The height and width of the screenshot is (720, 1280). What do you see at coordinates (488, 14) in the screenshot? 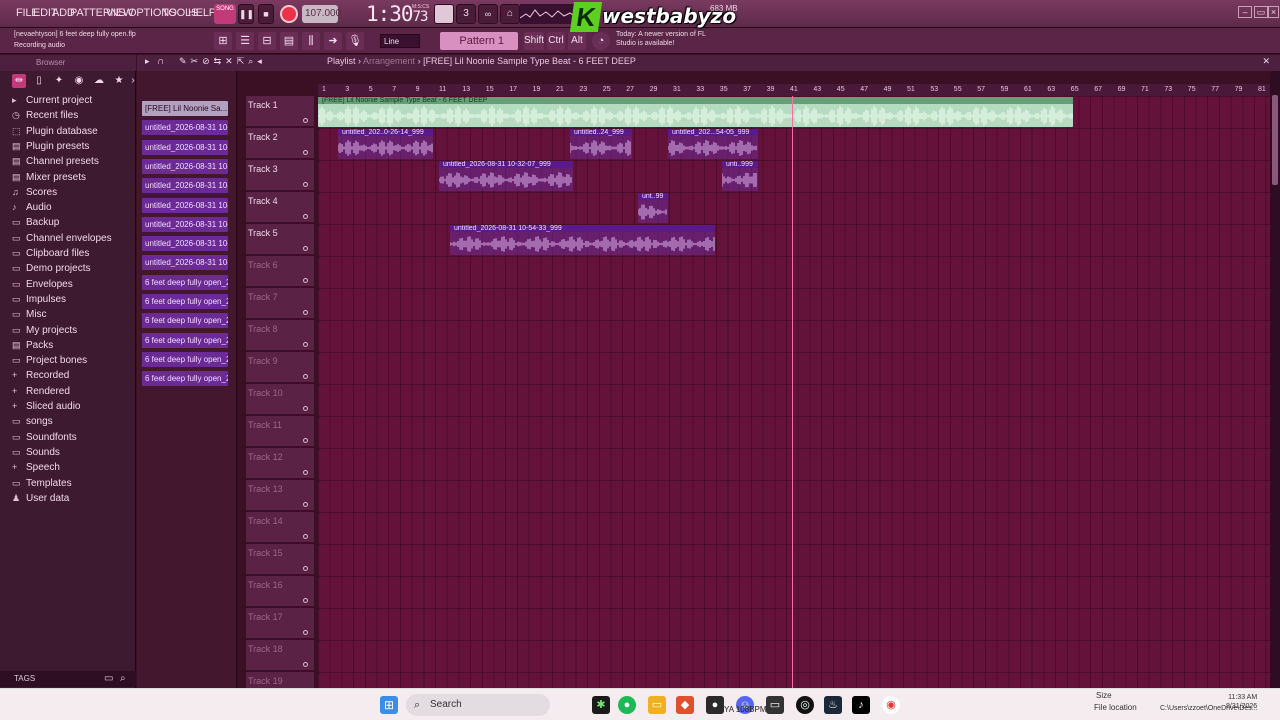
I see `loop-record-button: ∞` at bounding box center [488, 14].